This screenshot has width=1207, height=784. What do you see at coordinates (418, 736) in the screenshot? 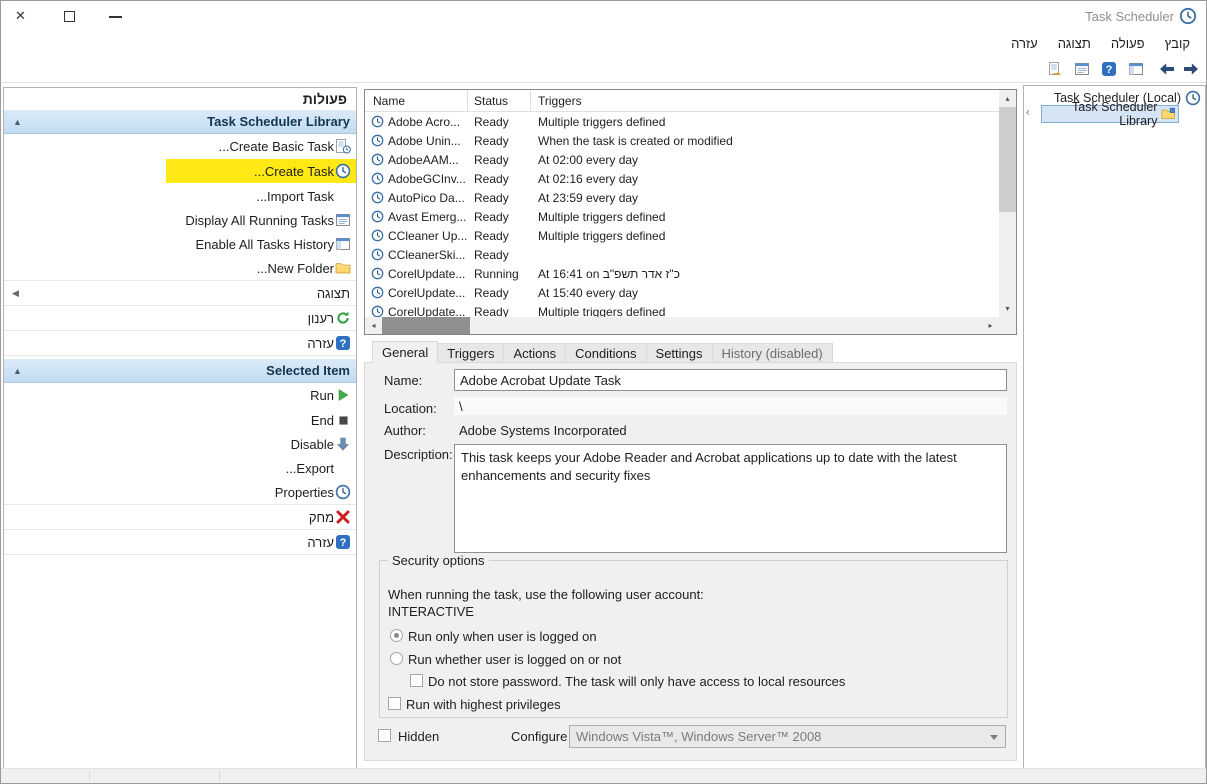
I see `hidden-label: Hidden` at bounding box center [418, 736].